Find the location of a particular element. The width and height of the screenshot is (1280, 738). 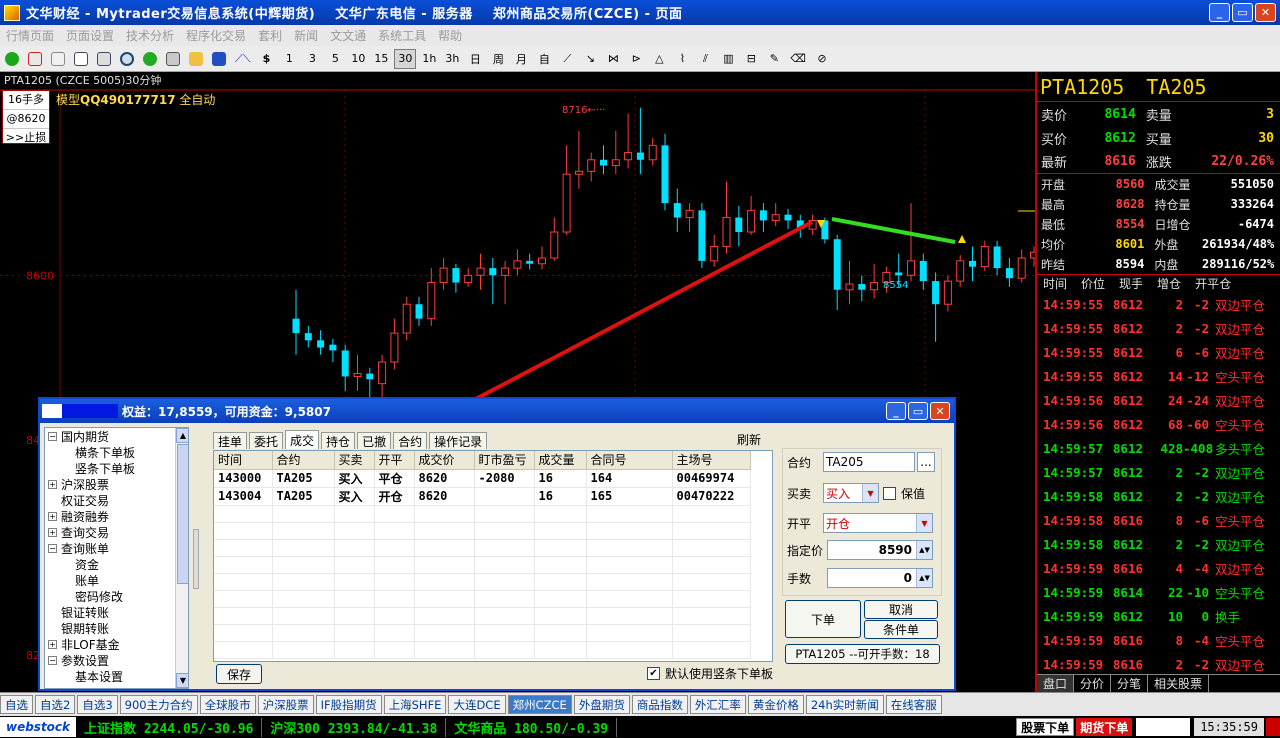

ruler-tool-icon: ⊟ is located at coordinates (751, 59).